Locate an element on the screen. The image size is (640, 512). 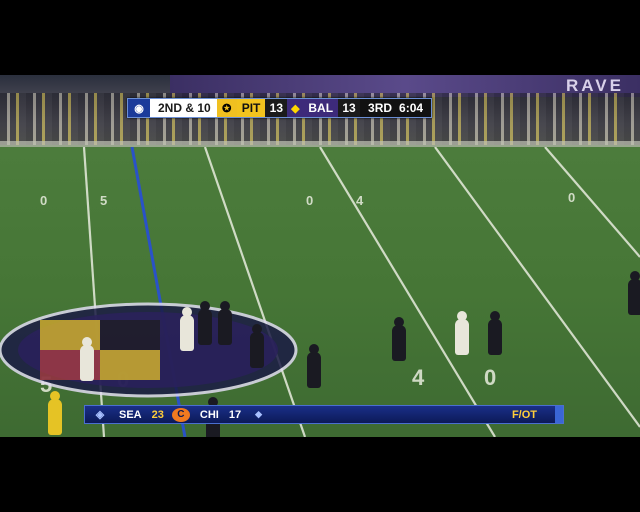
yard-line is located at coordinates (592, 202).